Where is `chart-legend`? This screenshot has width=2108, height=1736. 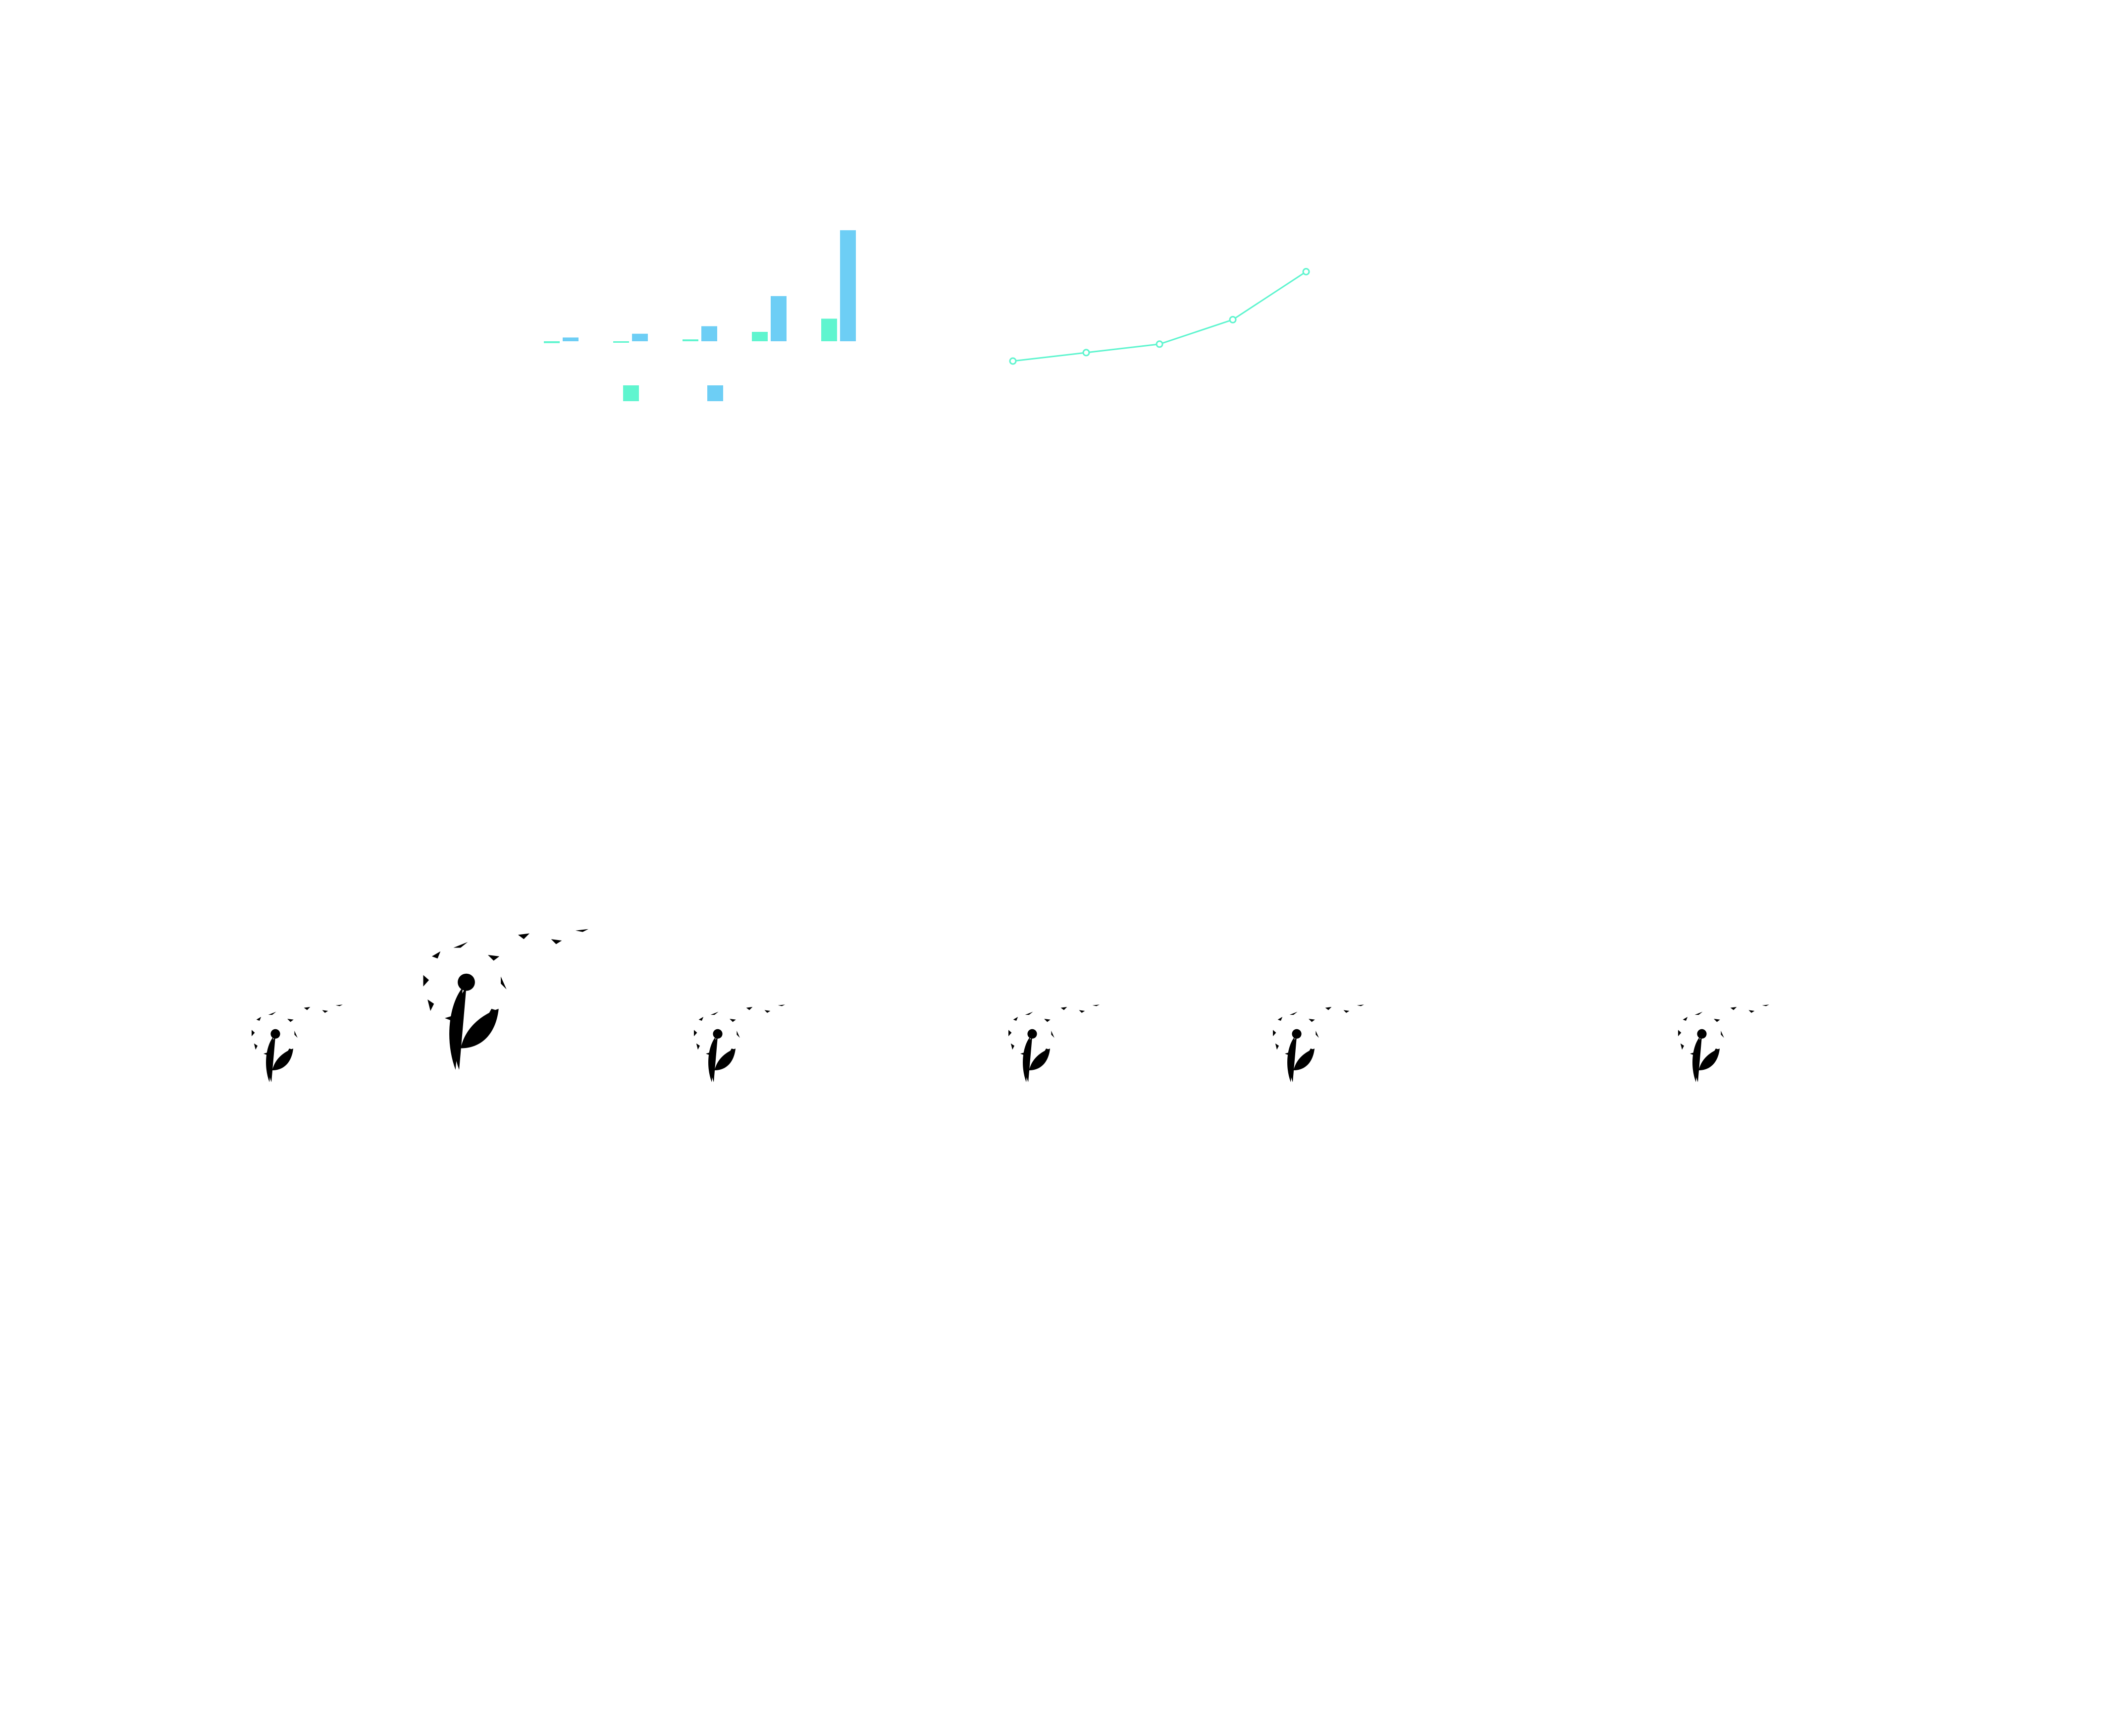
chart-legend is located at coordinates (673, 393).